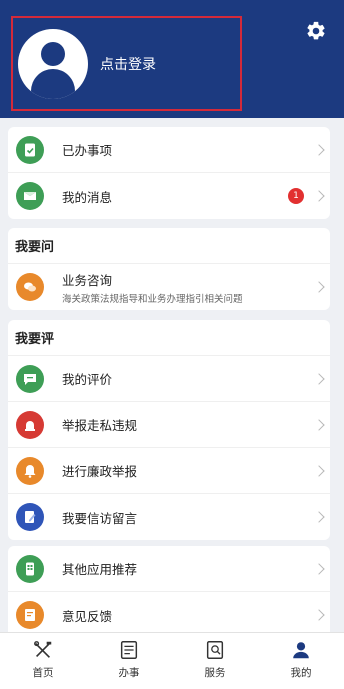 Image resolution: width=344 pixels, height=689 pixels. Describe the element at coordinates (296, 196) in the screenshot. I see `unread-badge: 1` at that location.